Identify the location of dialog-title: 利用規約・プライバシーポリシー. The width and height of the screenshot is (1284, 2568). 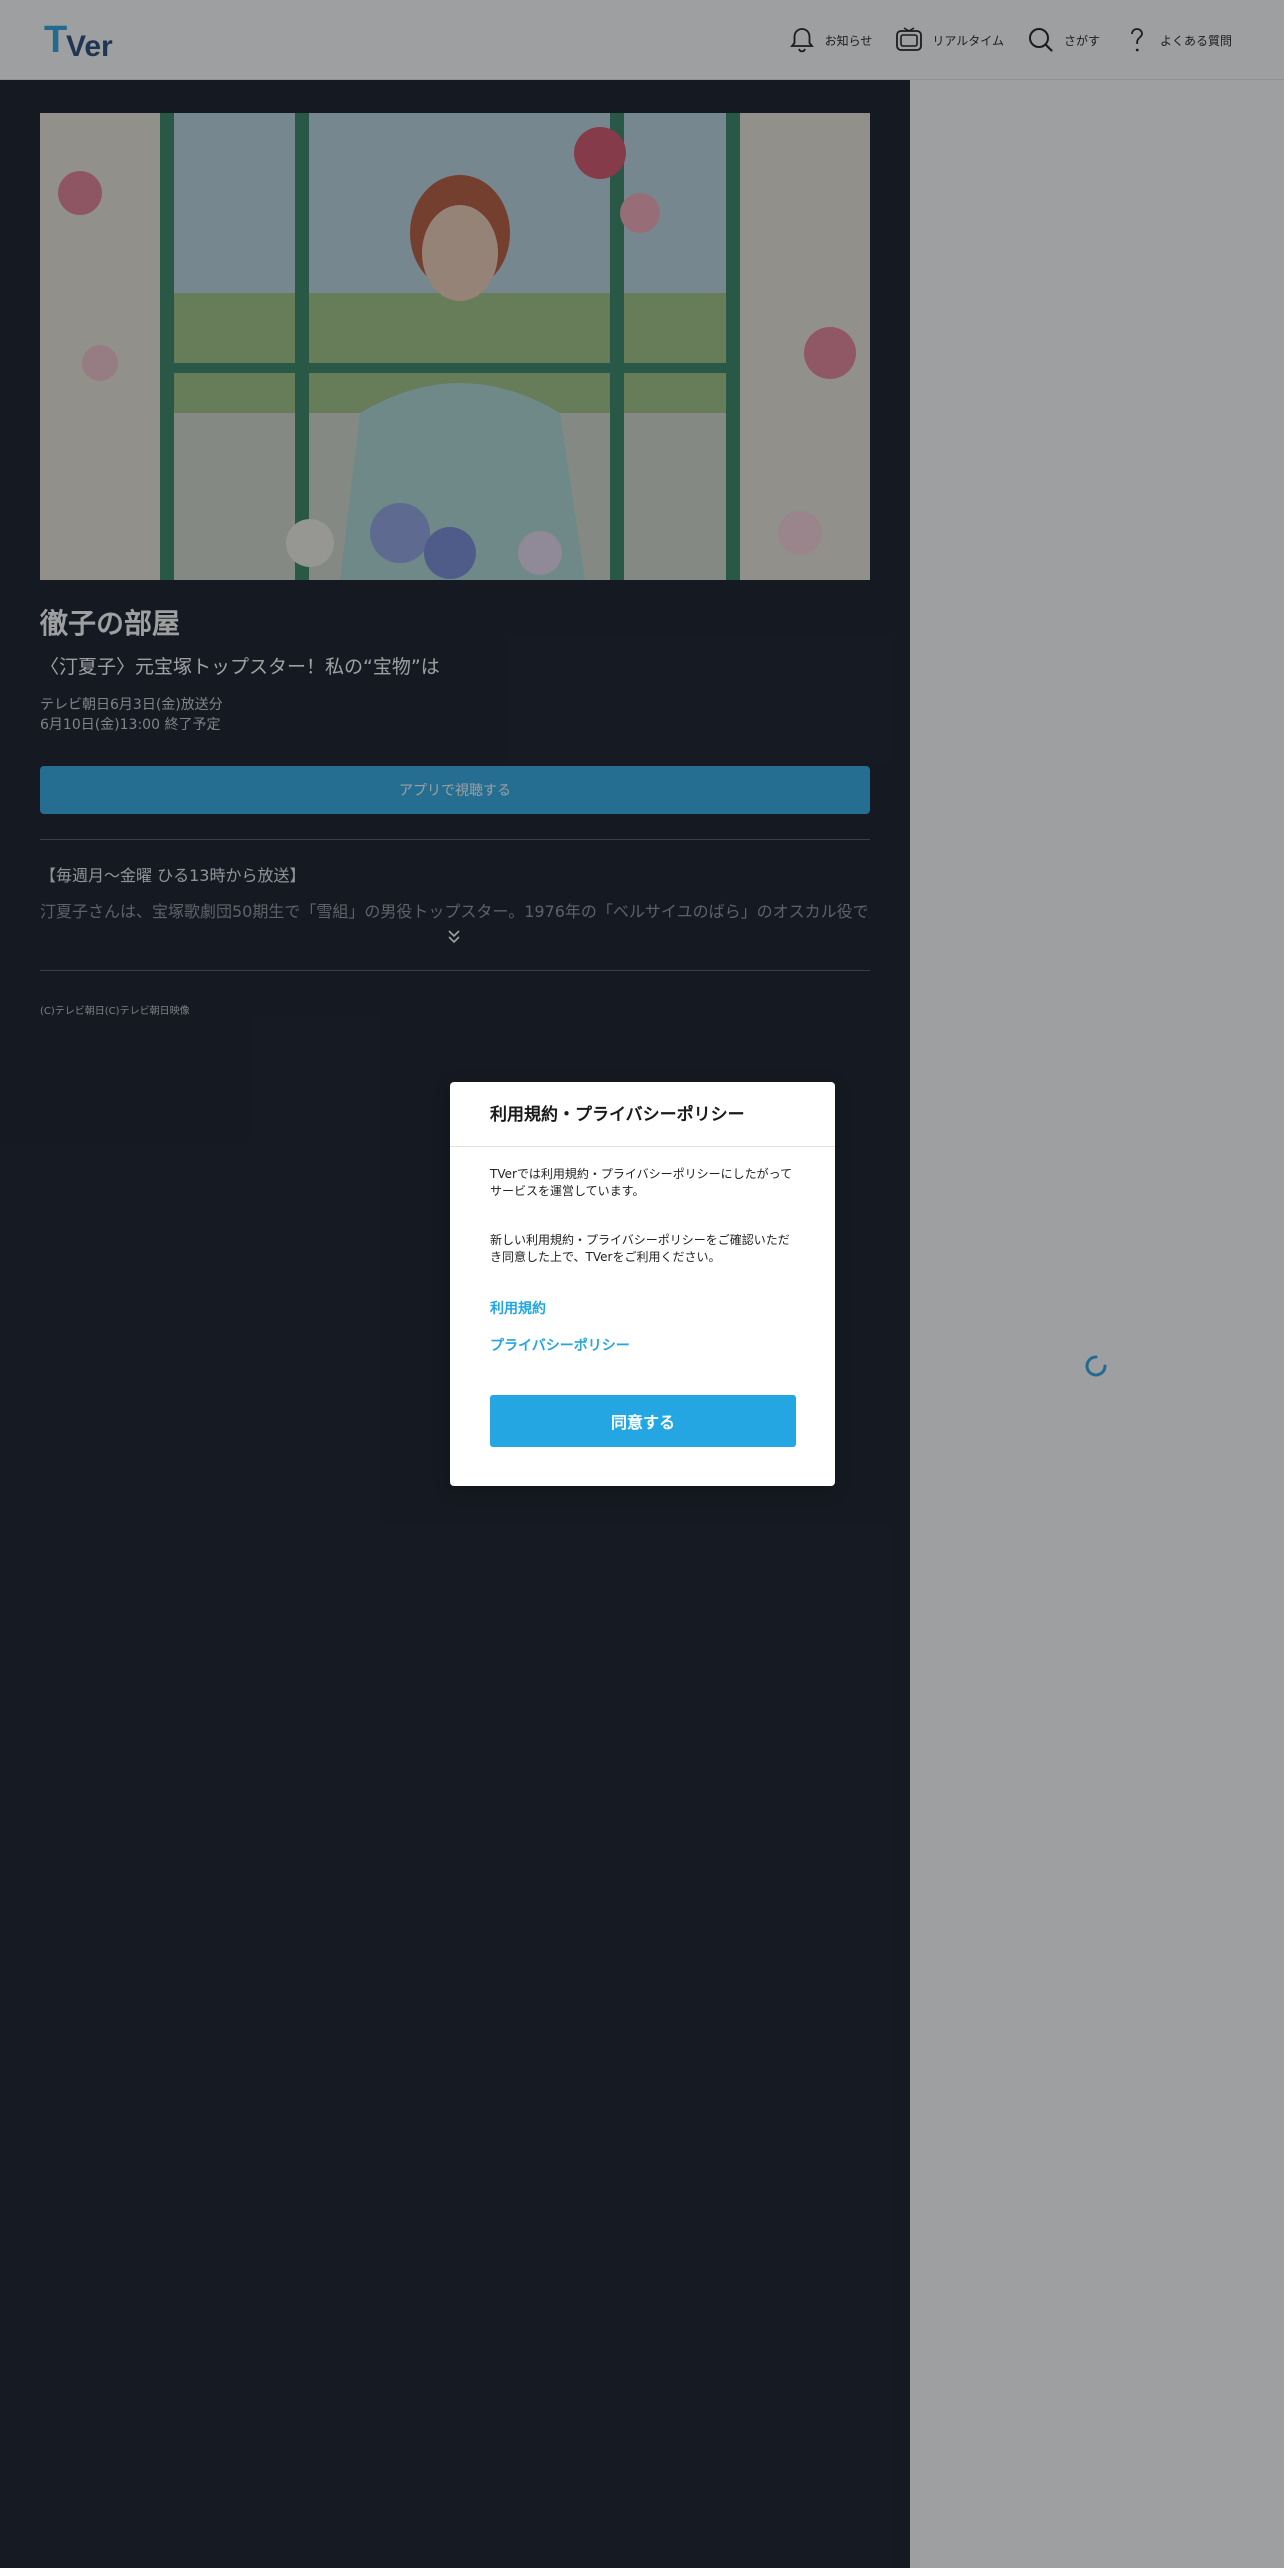
(617, 1115).